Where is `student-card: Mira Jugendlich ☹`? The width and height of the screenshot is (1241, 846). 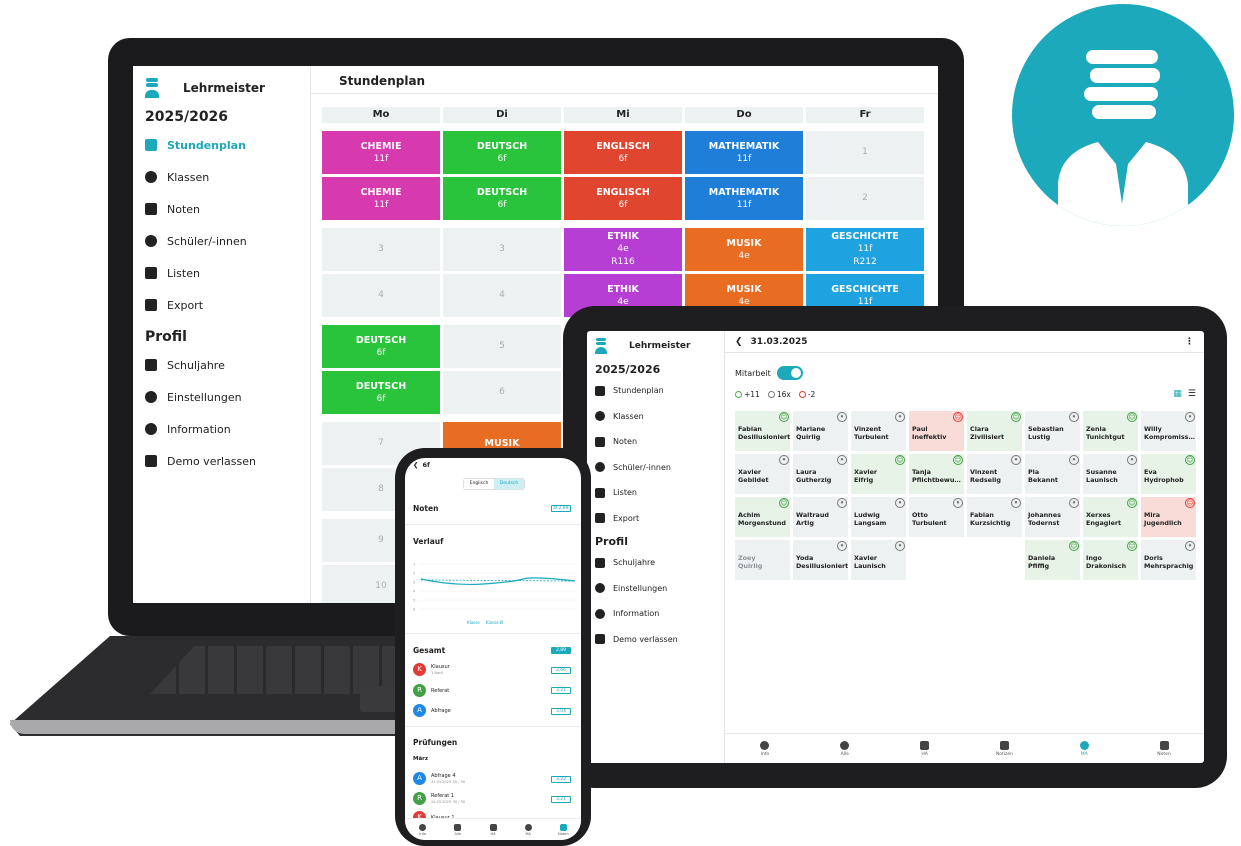 student-card: Mira Jugendlich ☹ is located at coordinates (1168, 517).